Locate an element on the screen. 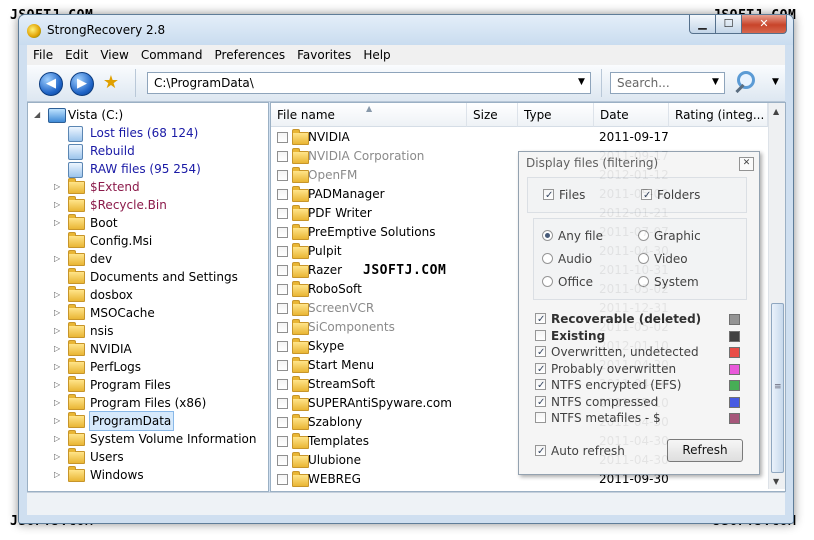 This screenshot has width=814, height=540. tree-item: ▷ Program Files is located at coordinates (147, 385).